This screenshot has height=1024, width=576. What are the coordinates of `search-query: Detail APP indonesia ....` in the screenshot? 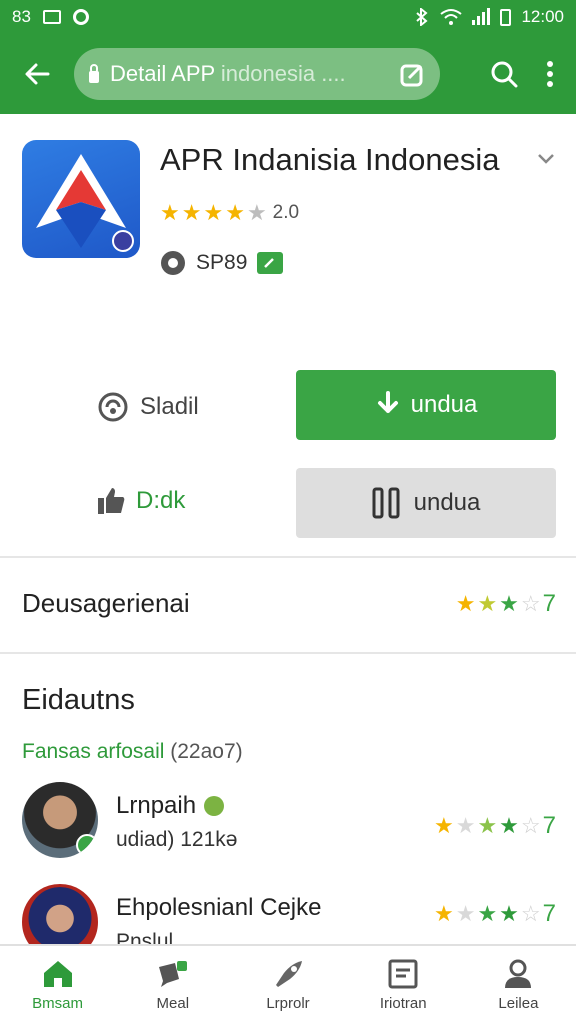 It's located at (228, 73).